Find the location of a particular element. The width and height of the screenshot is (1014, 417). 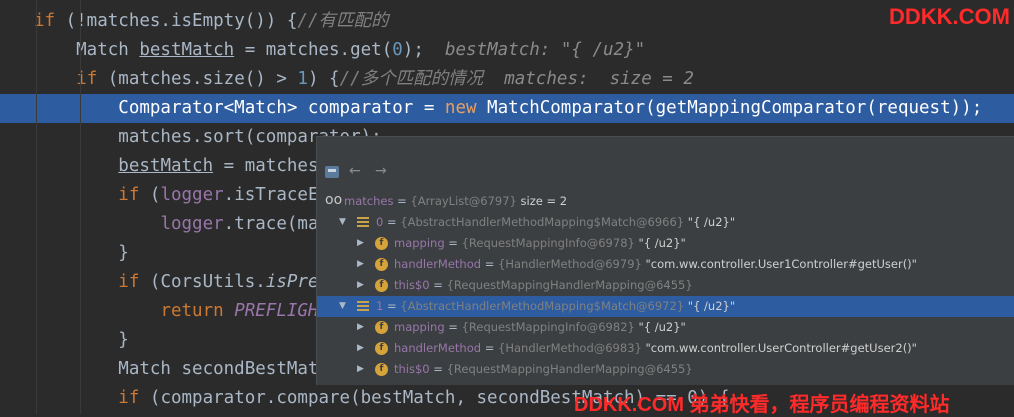

evaluate-expression-icon is located at coordinates (332, 172).